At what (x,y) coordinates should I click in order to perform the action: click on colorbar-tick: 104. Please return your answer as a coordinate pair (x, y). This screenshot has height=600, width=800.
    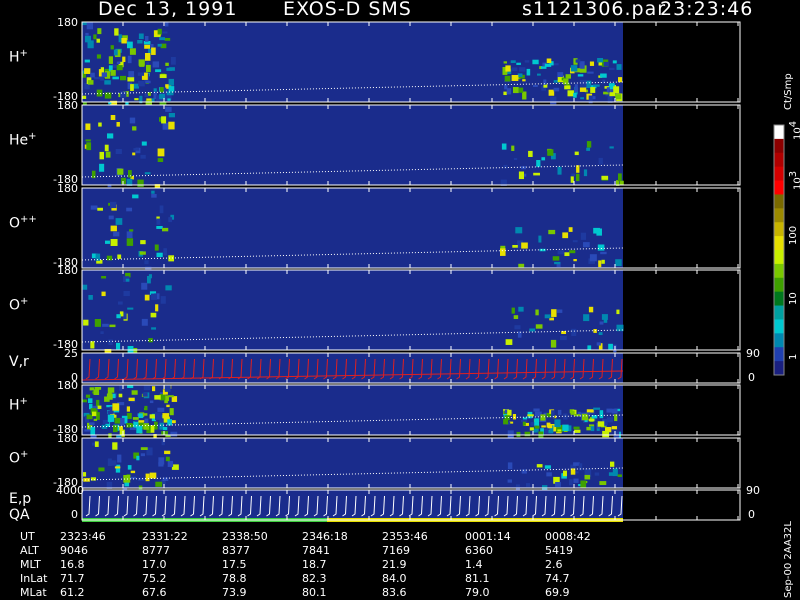
    Looking at the image, I should click on (794, 130).